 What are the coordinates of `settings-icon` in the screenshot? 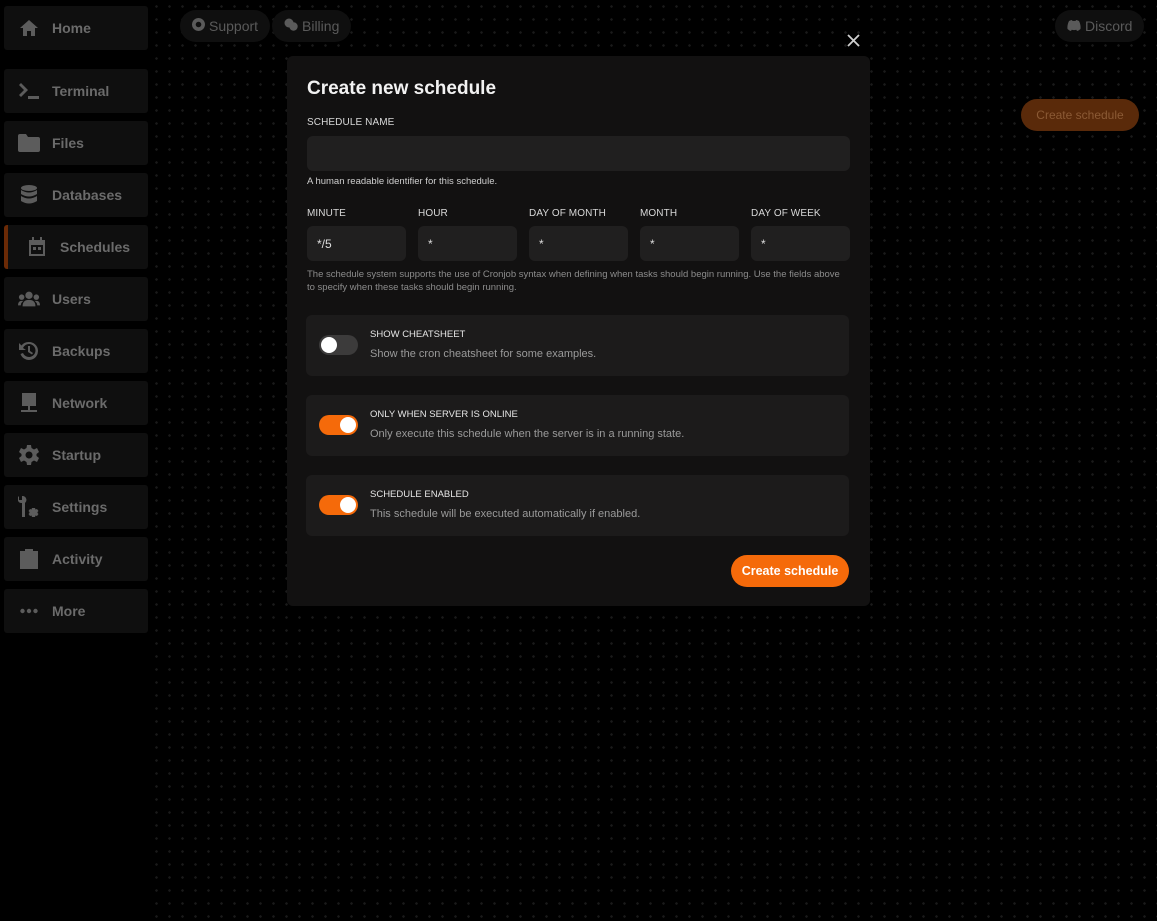 It's located at (29, 507).